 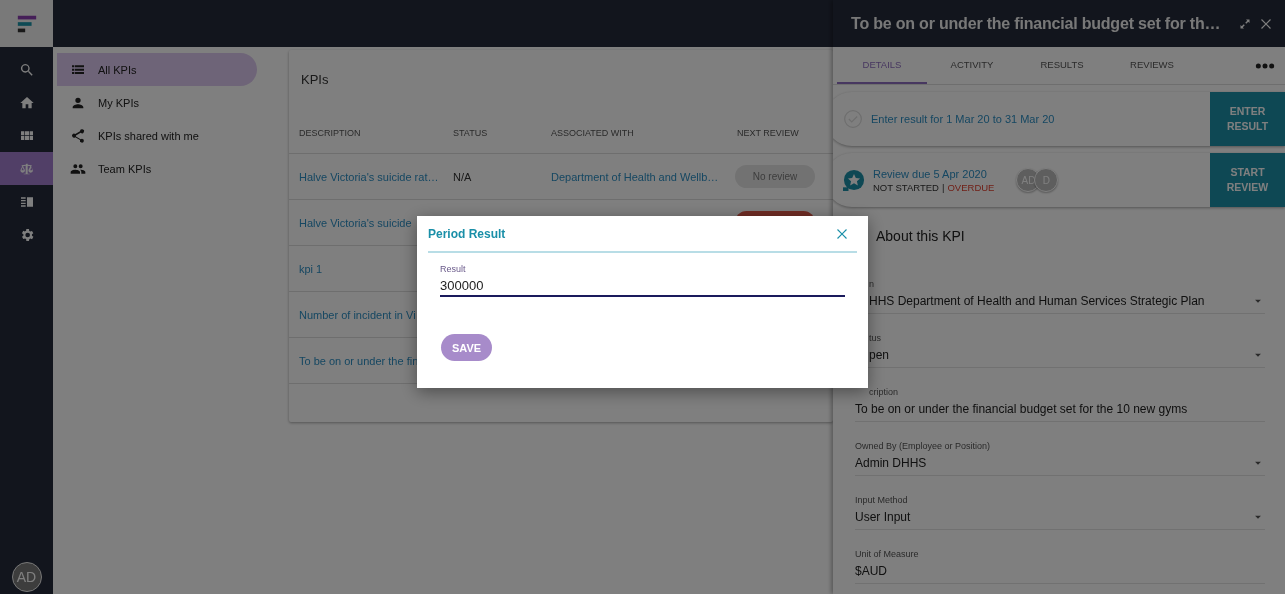 I want to click on sidebar-item: All KPIs, so click(x=157, y=69).